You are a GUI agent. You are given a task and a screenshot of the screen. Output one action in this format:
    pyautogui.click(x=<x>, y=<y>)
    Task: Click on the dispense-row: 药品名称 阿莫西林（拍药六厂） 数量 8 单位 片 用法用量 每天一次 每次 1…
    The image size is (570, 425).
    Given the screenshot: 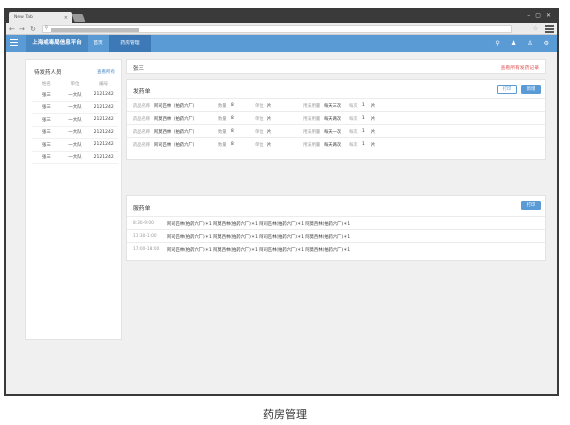 What is the action you would take?
    pyautogui.click(x=336, y=130)
    